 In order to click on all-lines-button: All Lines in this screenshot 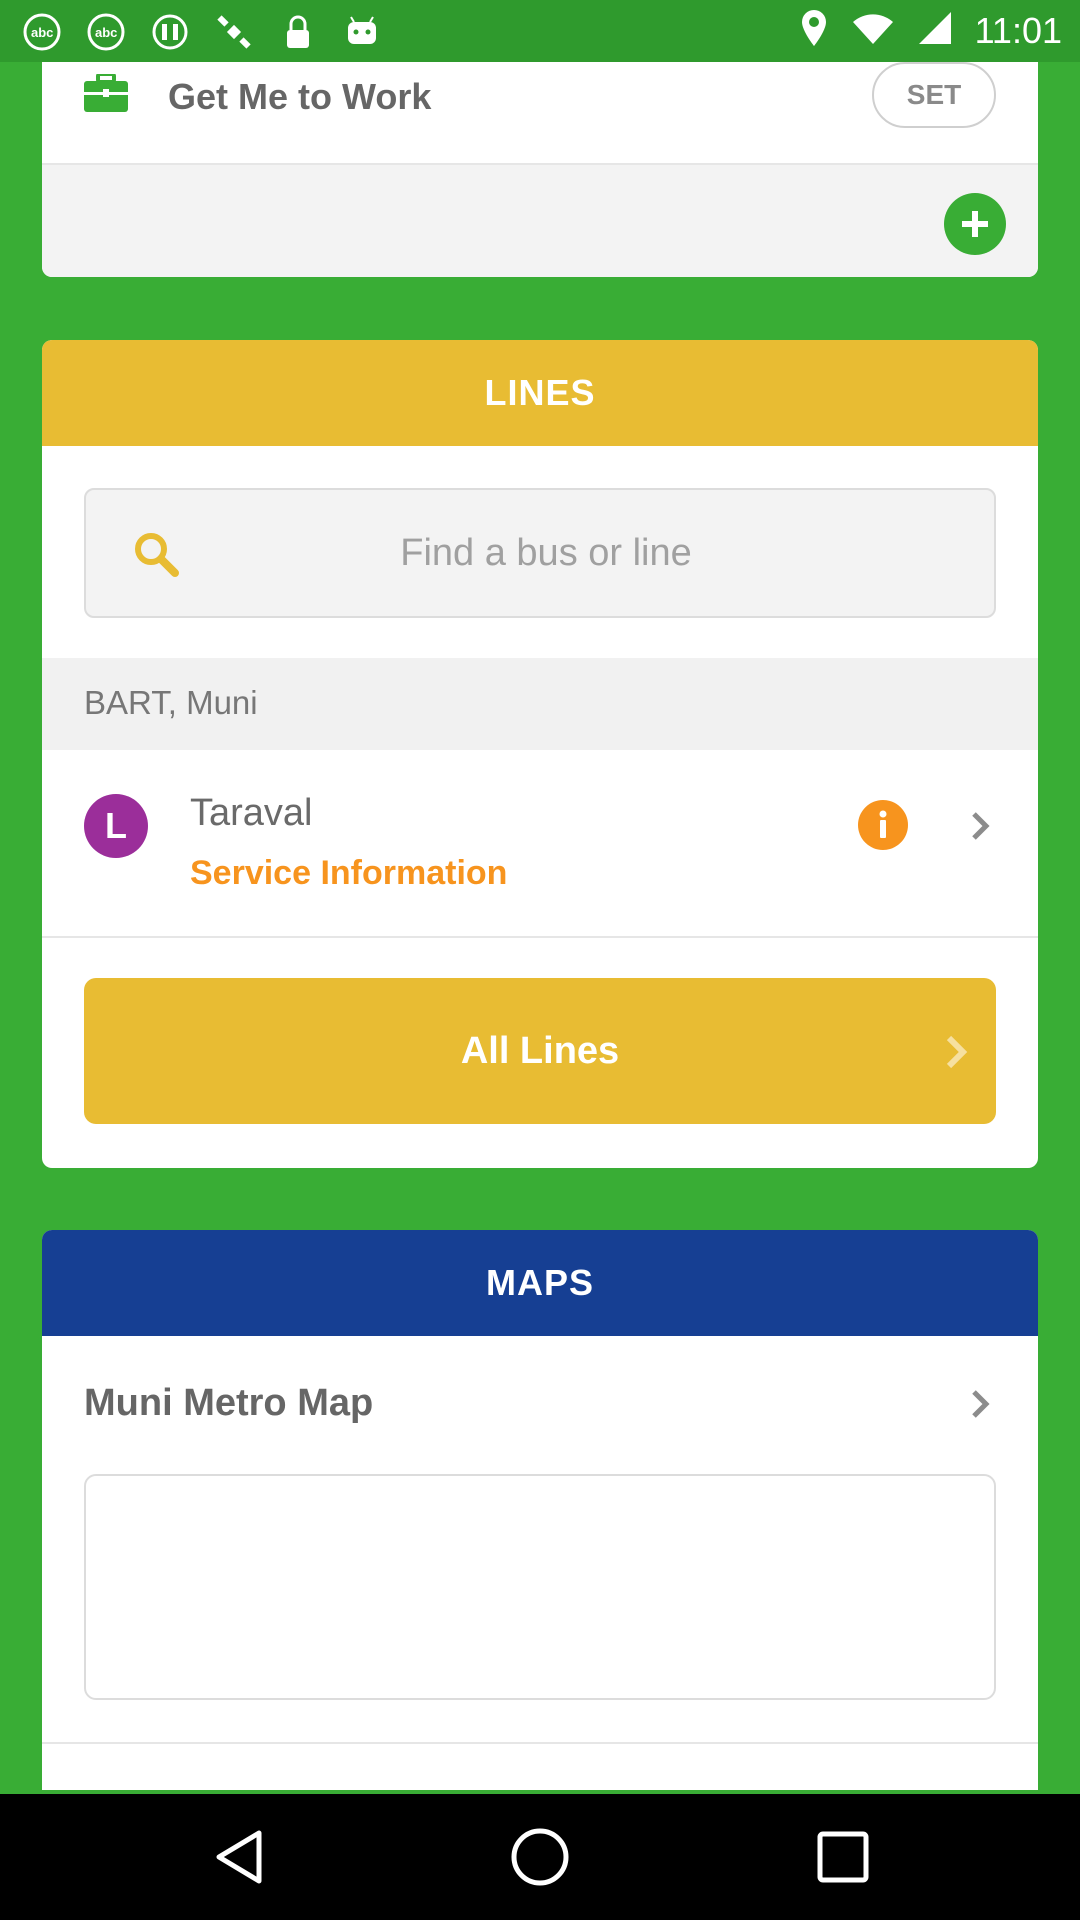, I will do `click(540, 1051)`.